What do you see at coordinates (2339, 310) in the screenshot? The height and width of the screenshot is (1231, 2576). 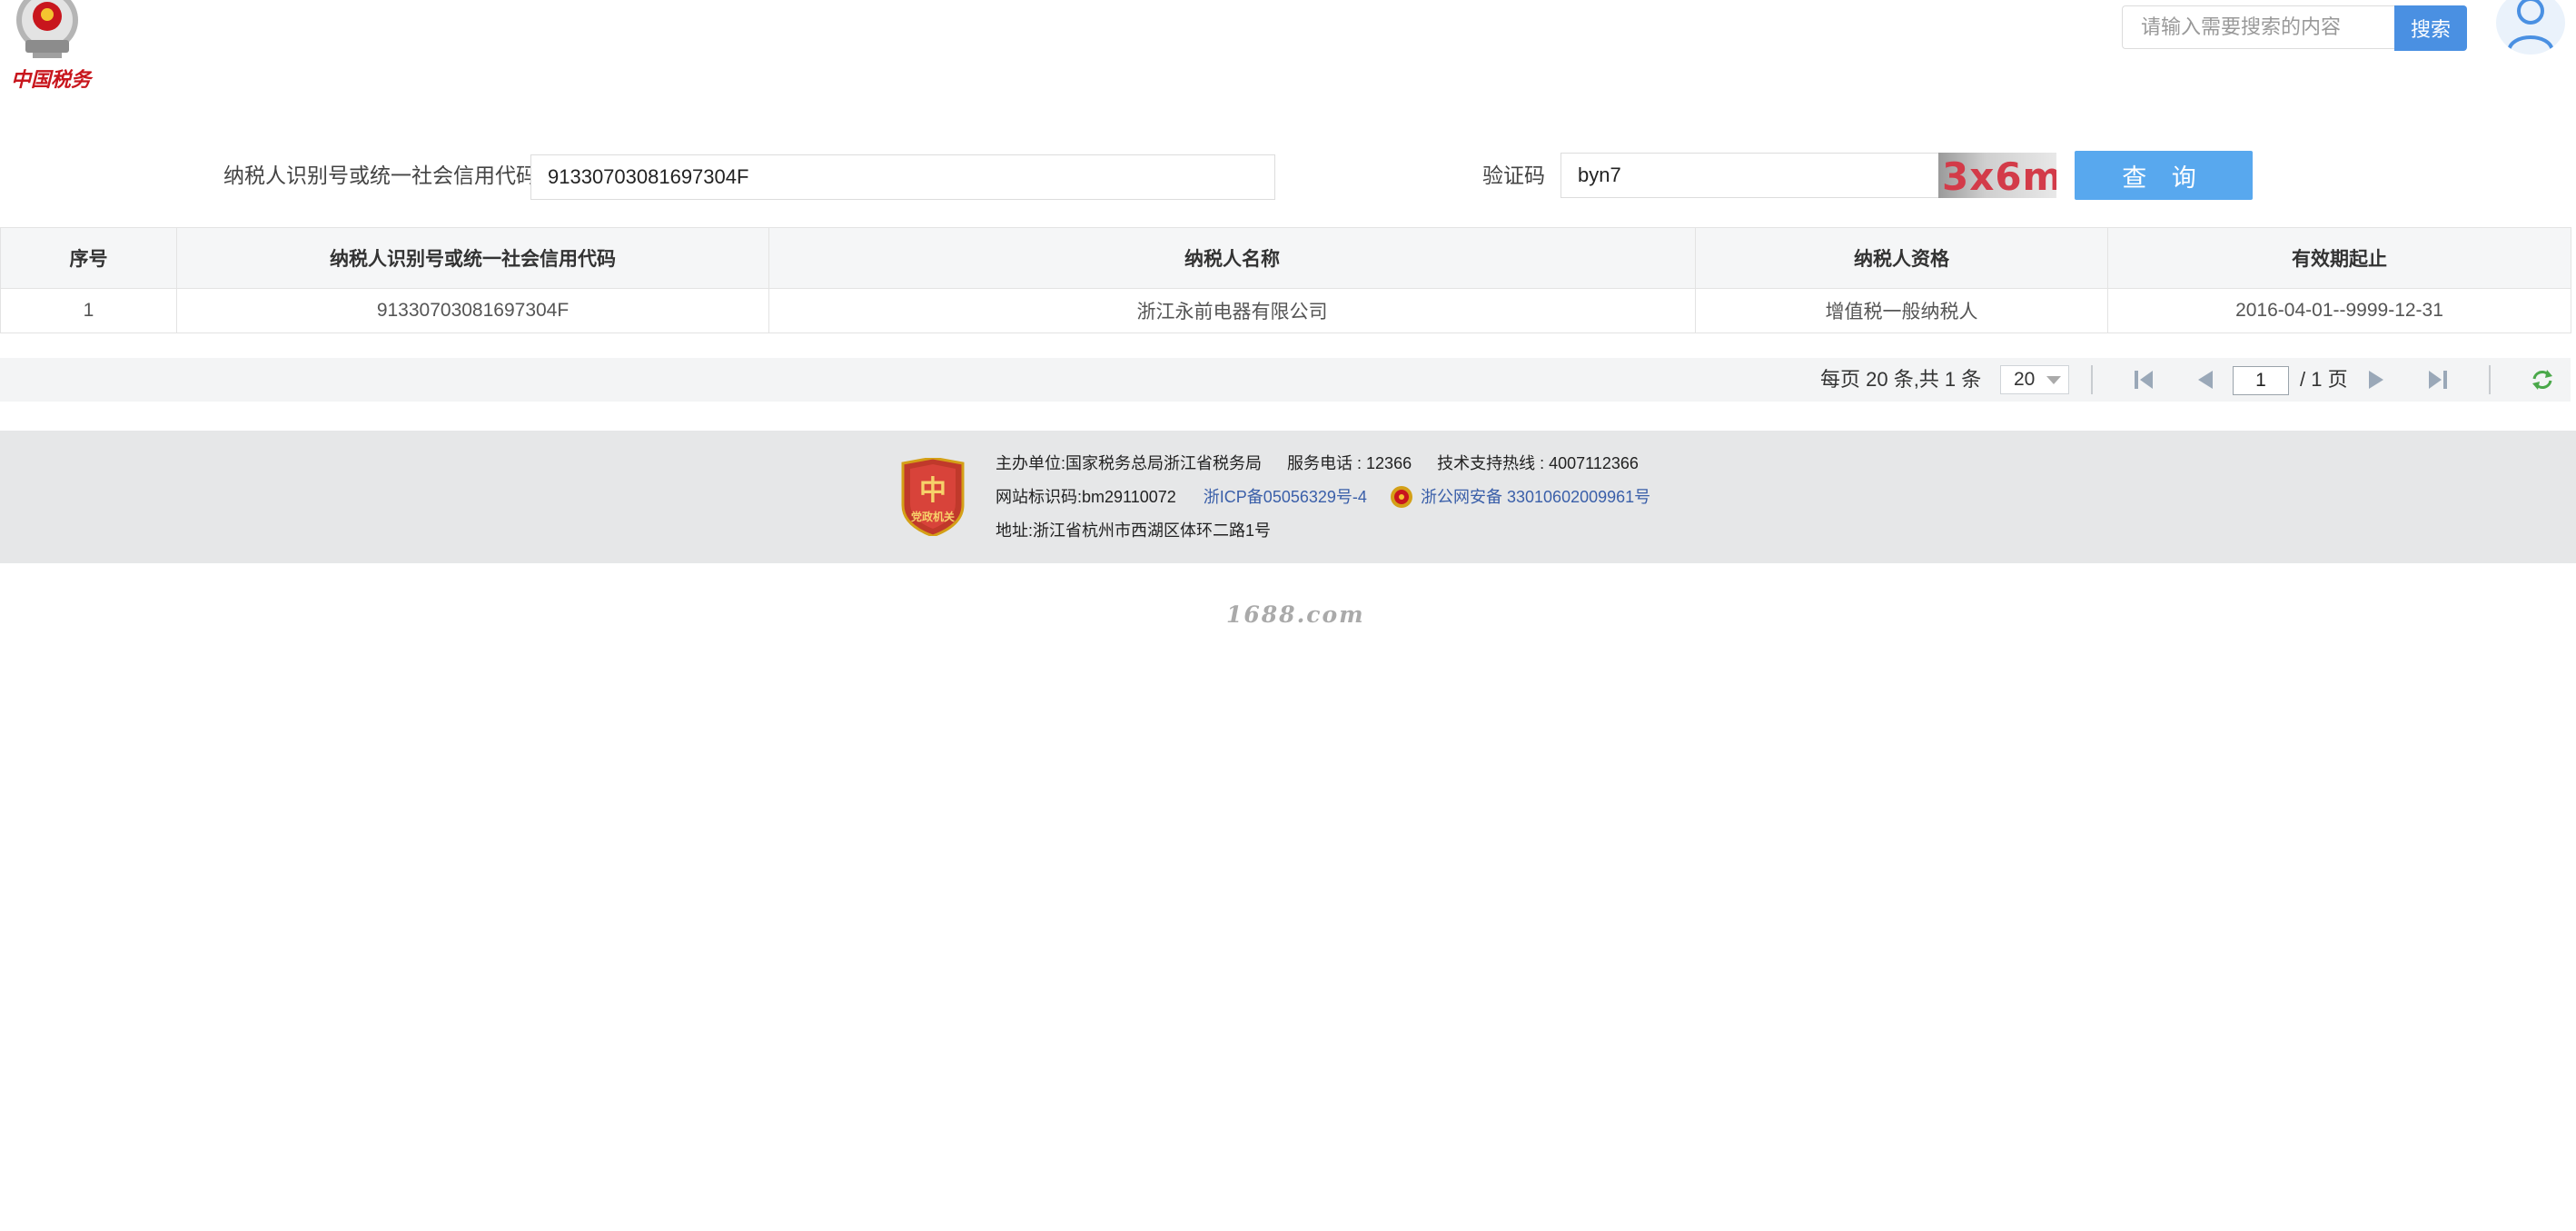 I see `cell-validity: 2016-04-01--9999-12-31` at bounding box center [2339, 310].